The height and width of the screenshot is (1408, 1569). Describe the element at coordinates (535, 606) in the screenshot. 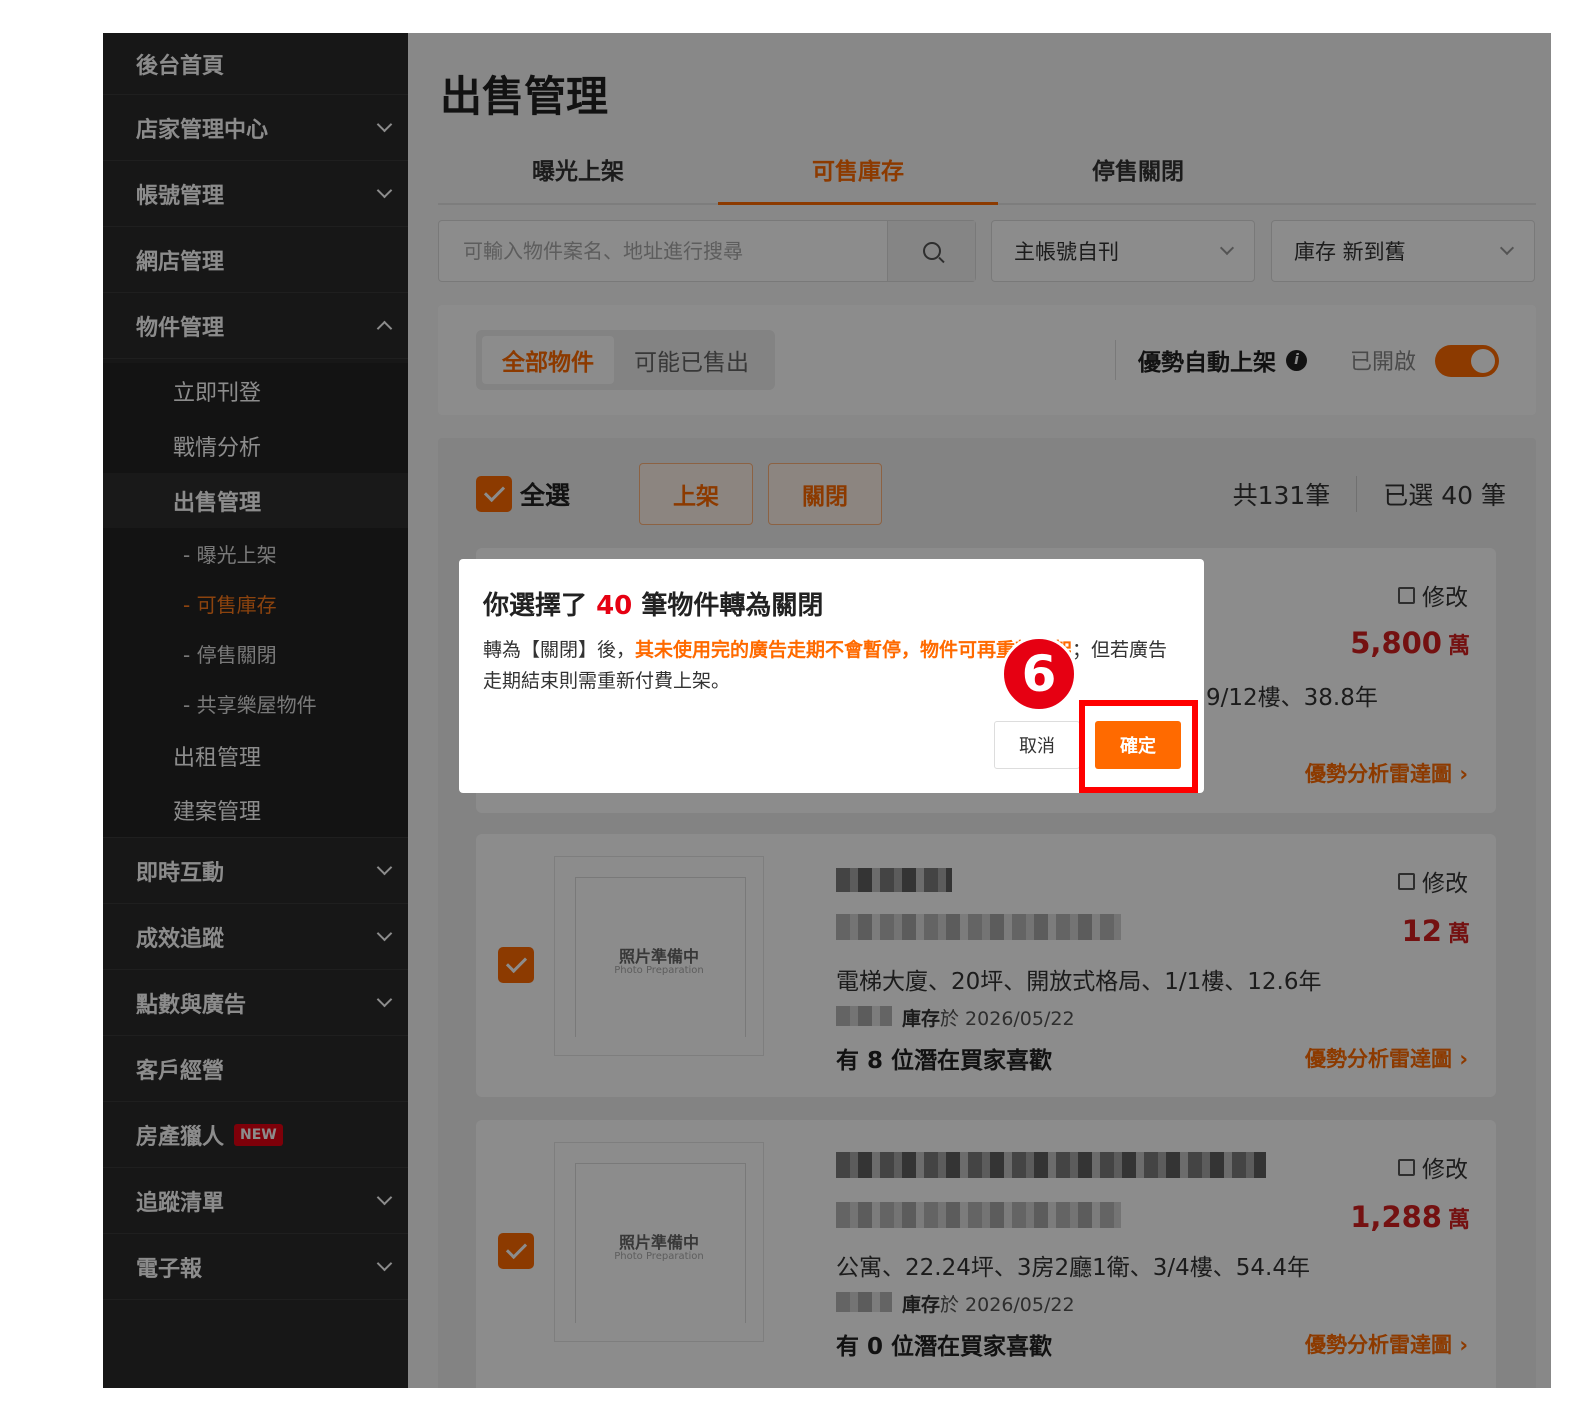

I see `dialog-title-pre: 你選擇了` at that location.